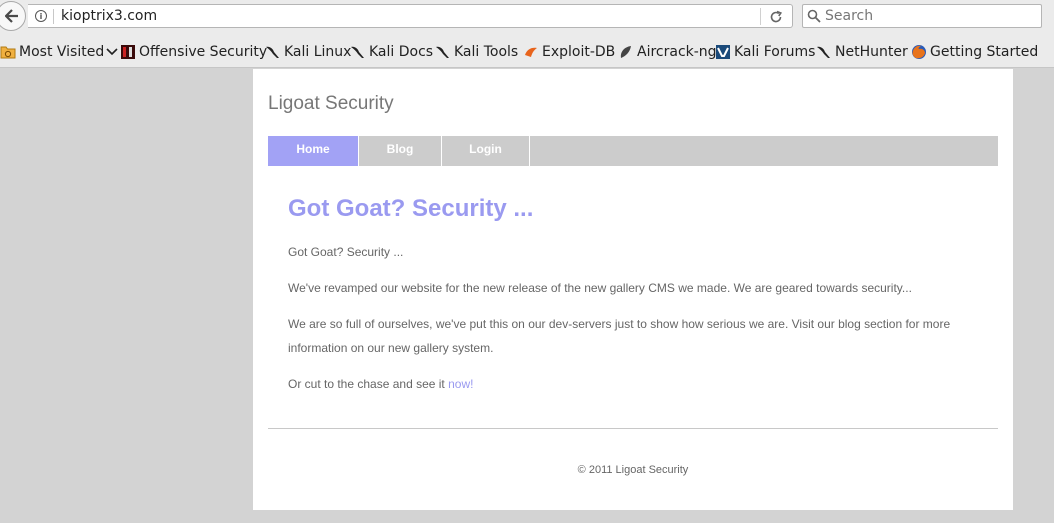 The width and height of the screenshot is (1054, 523). Describe the element at coordinates (633, 384) in the screenshot. I see `paragraph-cta: Or cut to the chase and see it now!` at that location.